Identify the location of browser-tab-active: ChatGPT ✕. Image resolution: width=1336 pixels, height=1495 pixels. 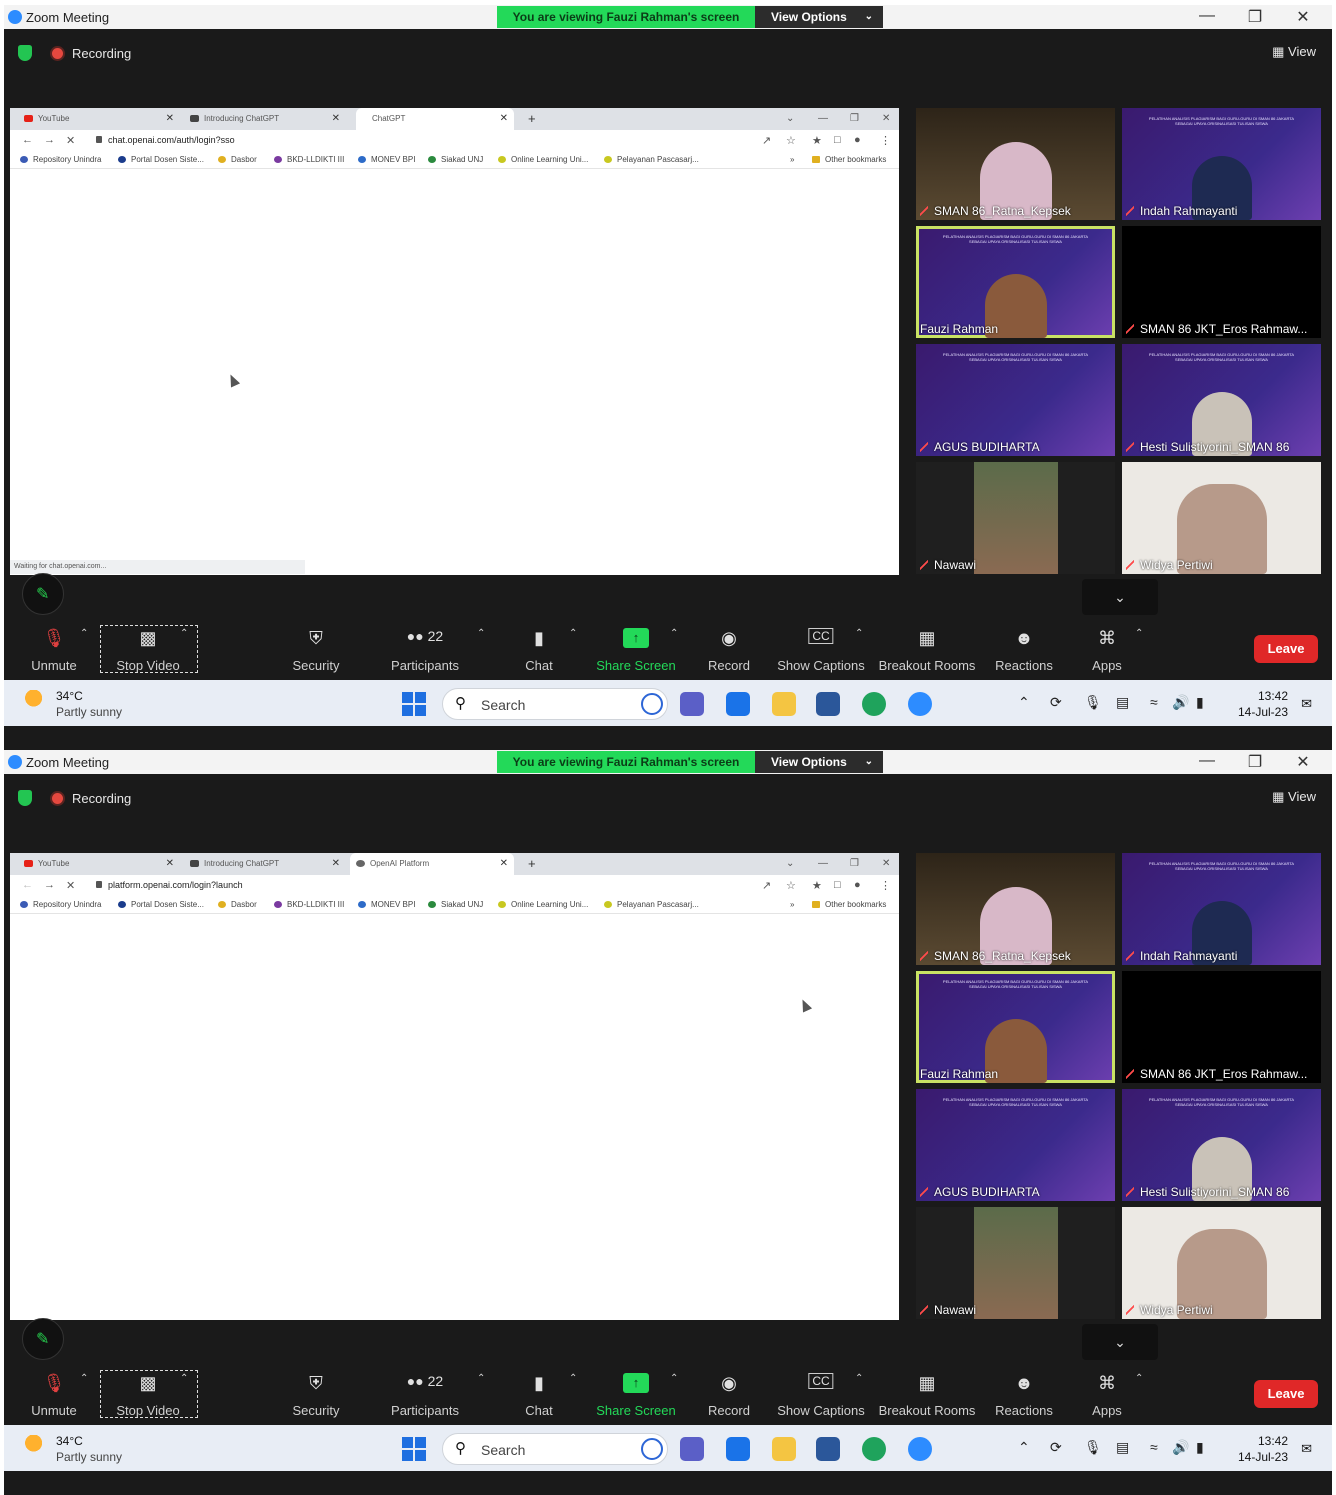
(435, 119).